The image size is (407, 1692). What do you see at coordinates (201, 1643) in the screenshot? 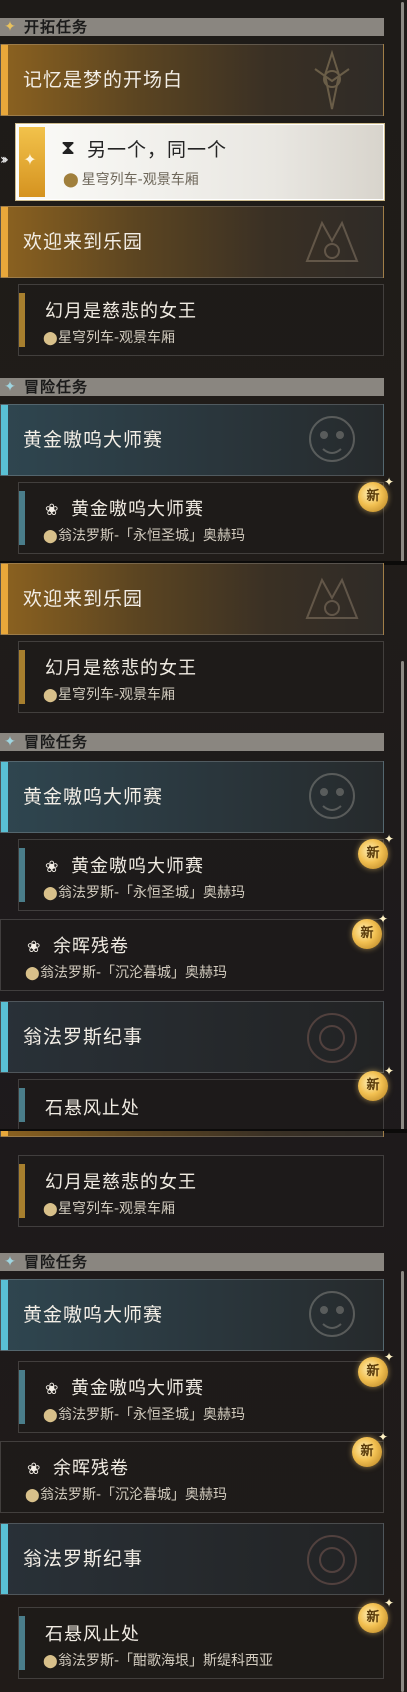
I see `sub-mission-rock: 石悬风止处 ⬤翁法罗斯-「酣歌海垠」斯缇科西亚` at bounding box center [201, 1643].